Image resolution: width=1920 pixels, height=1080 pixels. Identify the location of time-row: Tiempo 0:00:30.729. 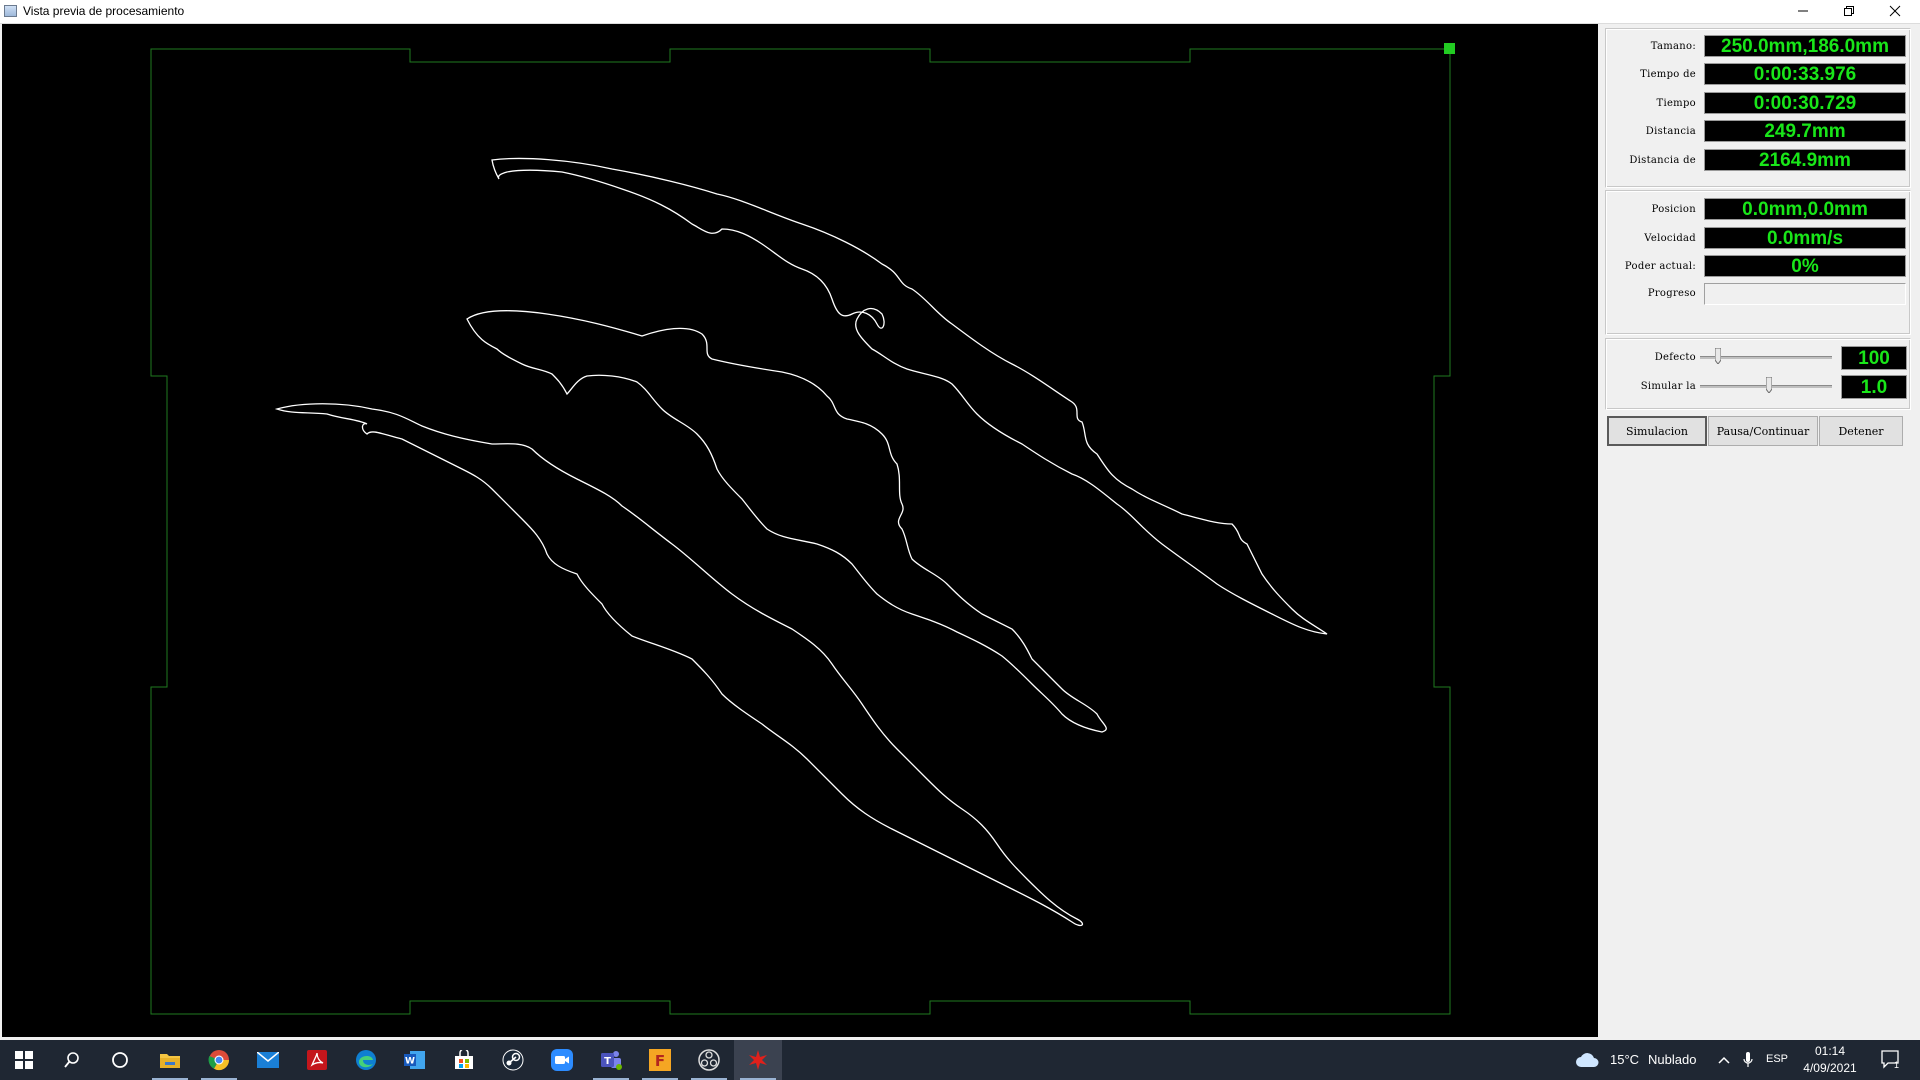
(1759, 103).